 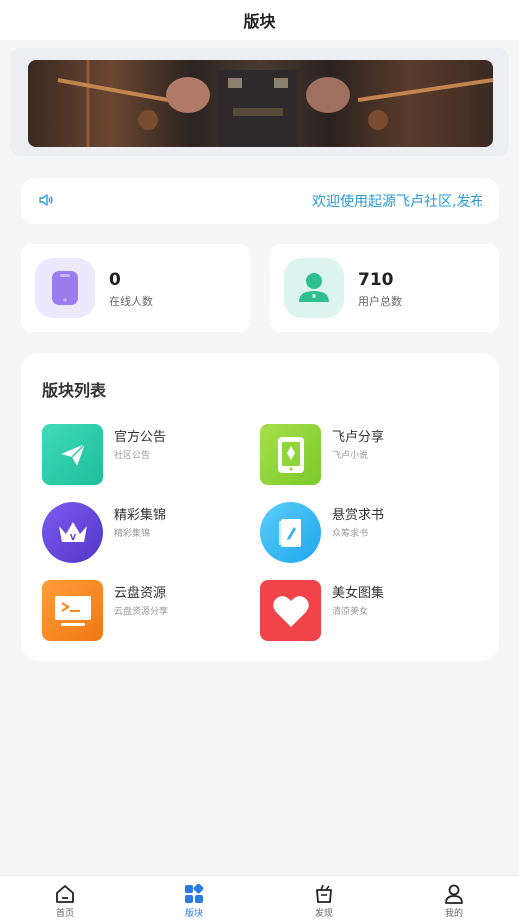 I want to click on grid-icon, so click(x=194, y=893).